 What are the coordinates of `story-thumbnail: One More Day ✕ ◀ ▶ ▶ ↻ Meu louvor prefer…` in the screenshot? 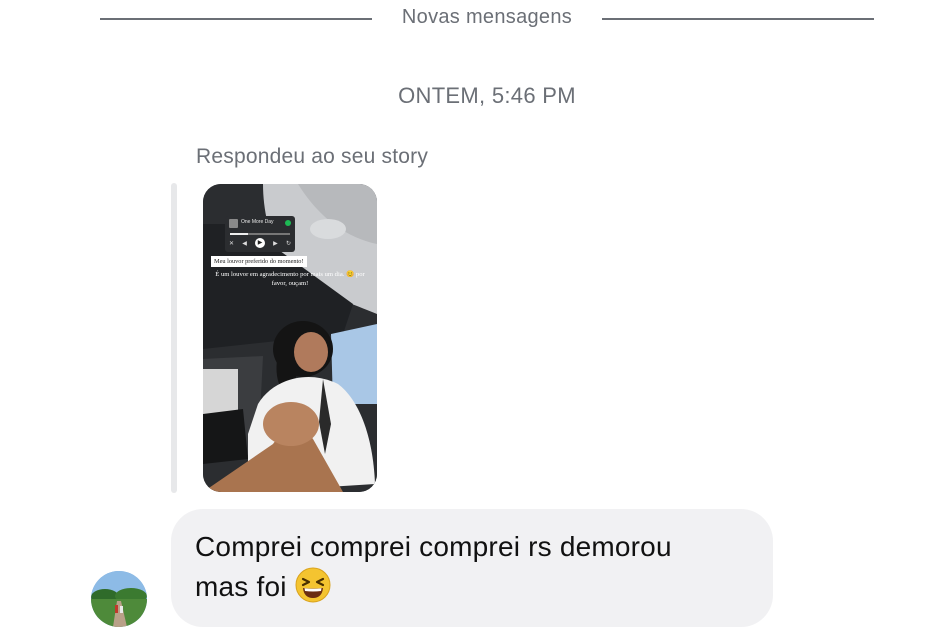 It's located at (290, 338).